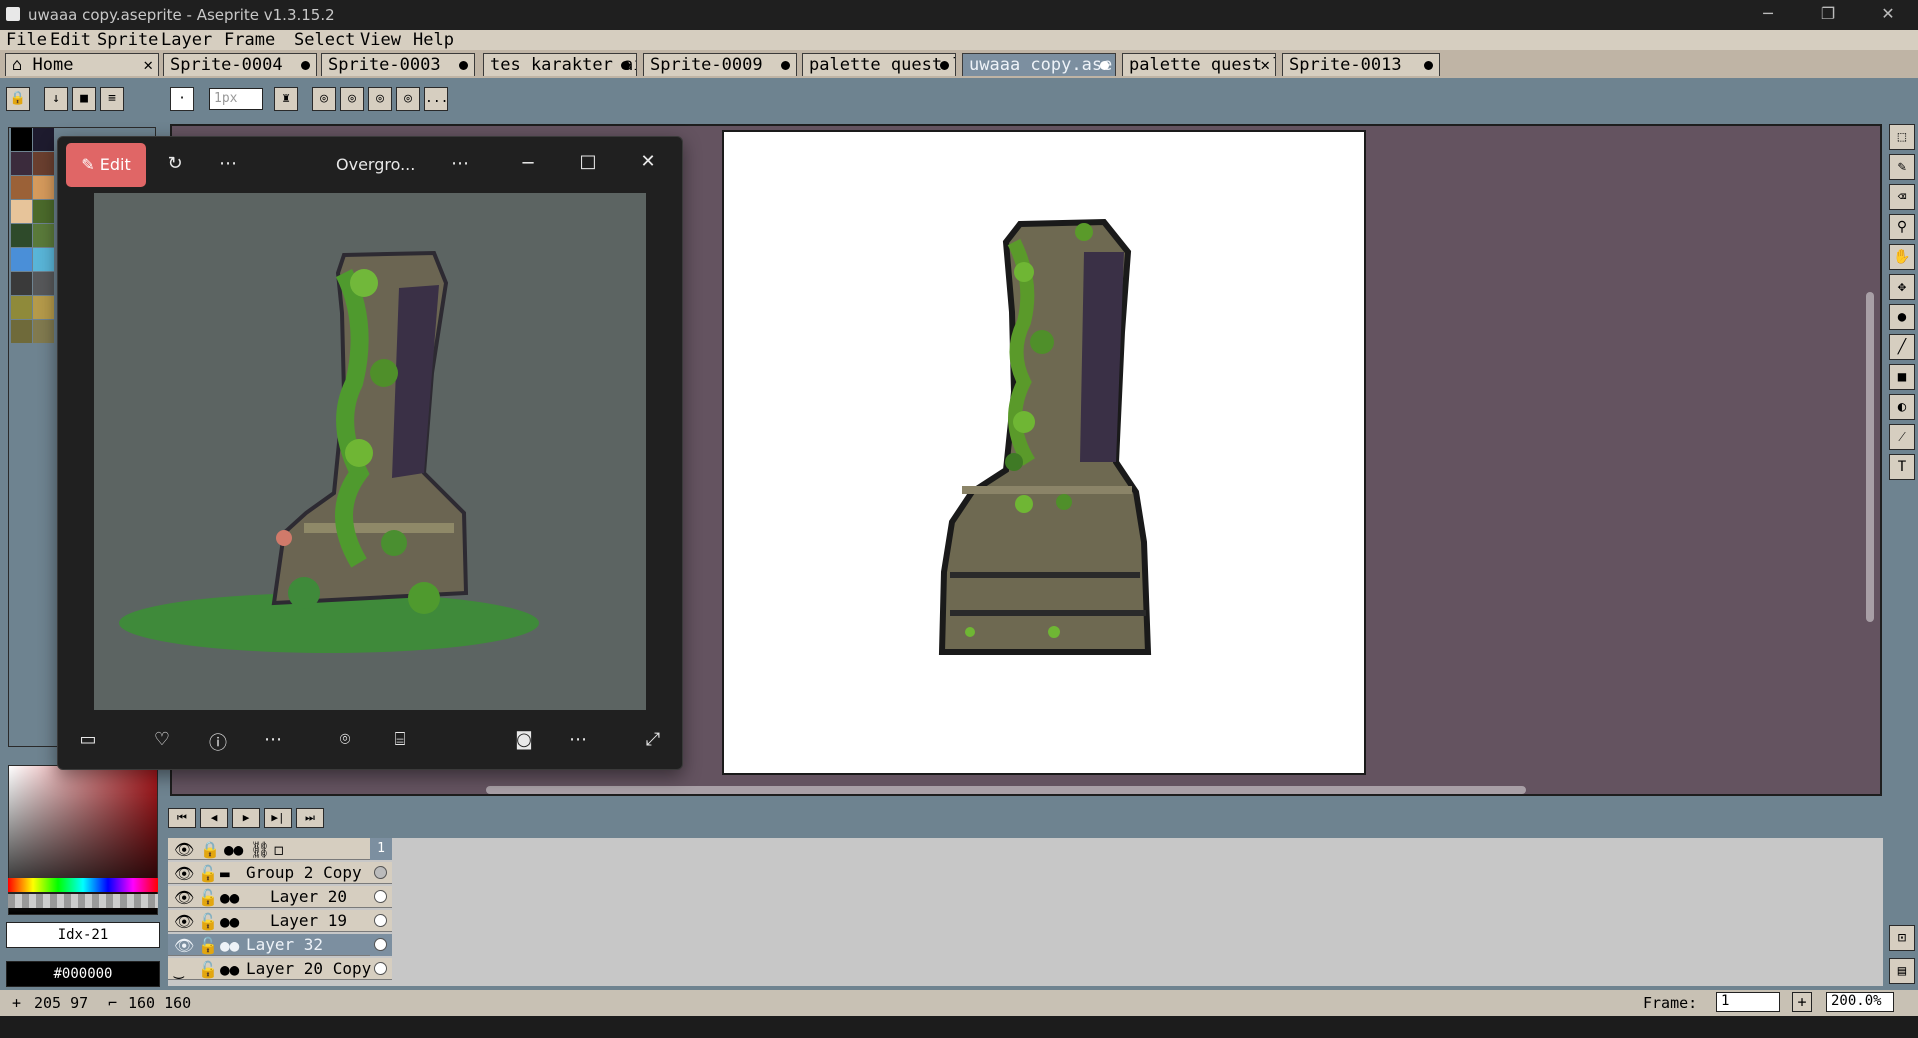 This screenshot has height=1038, width=1918. What do you see at coordinates (106, 165) in the screenshot?
I see `edit-button: ✎ Edit` at bounding box center [106, 165].